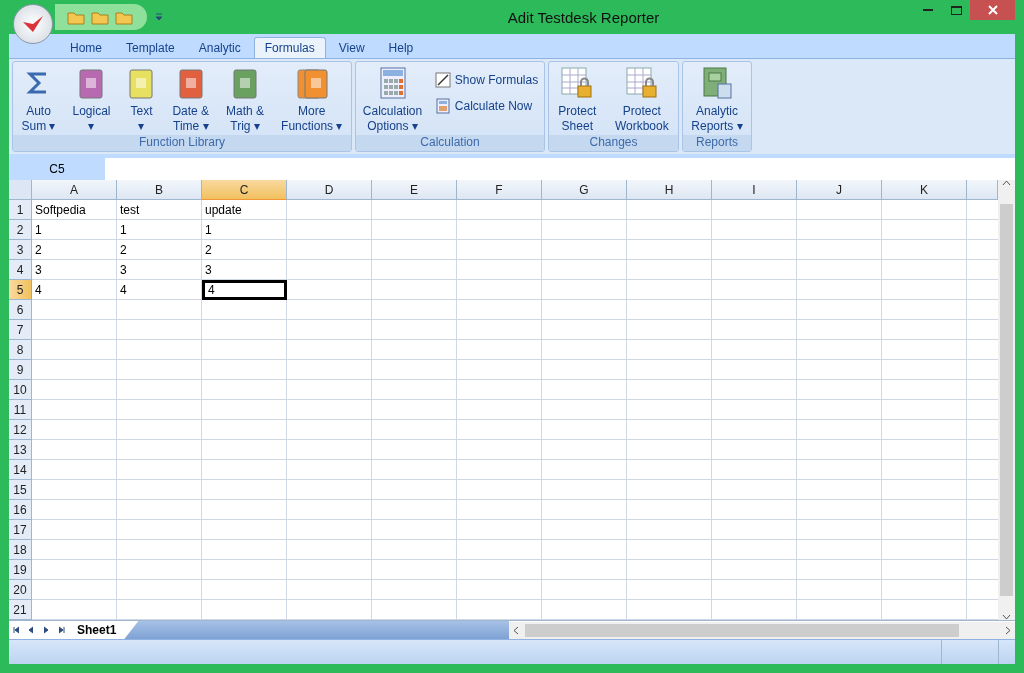  What do you see at coordinates (839, 190) in the screenshot?
I see `column-header: J` at bounding box center [839, 190].